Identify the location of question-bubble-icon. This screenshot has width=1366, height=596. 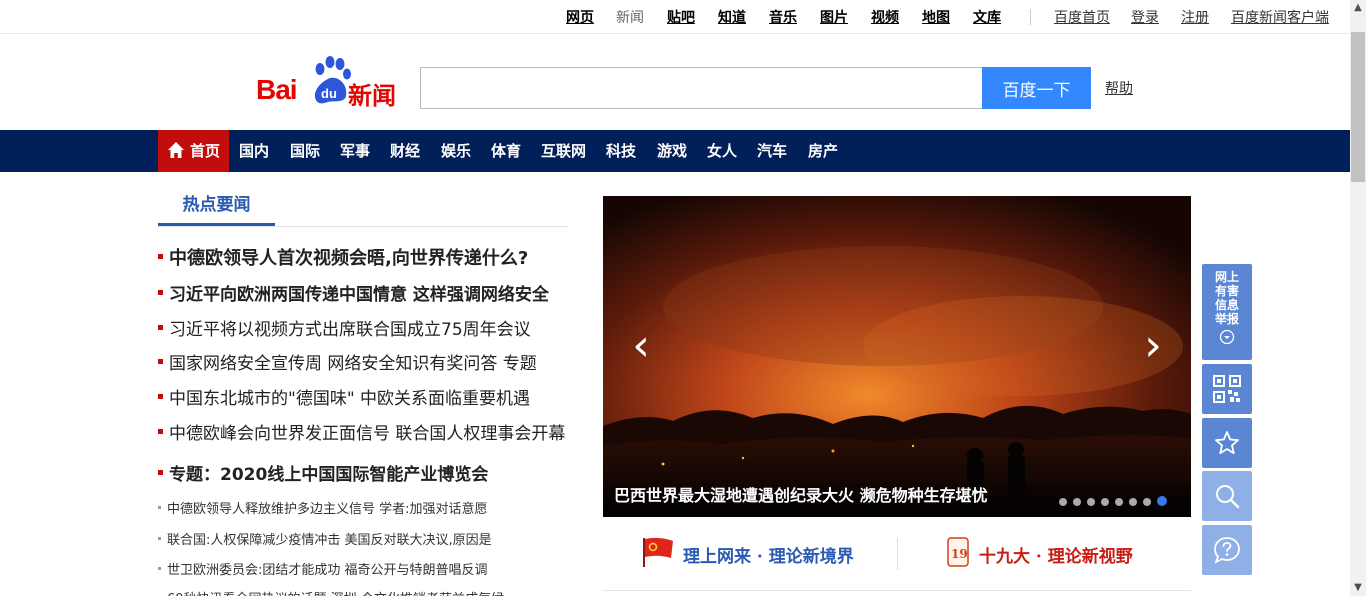
(1227, 550).